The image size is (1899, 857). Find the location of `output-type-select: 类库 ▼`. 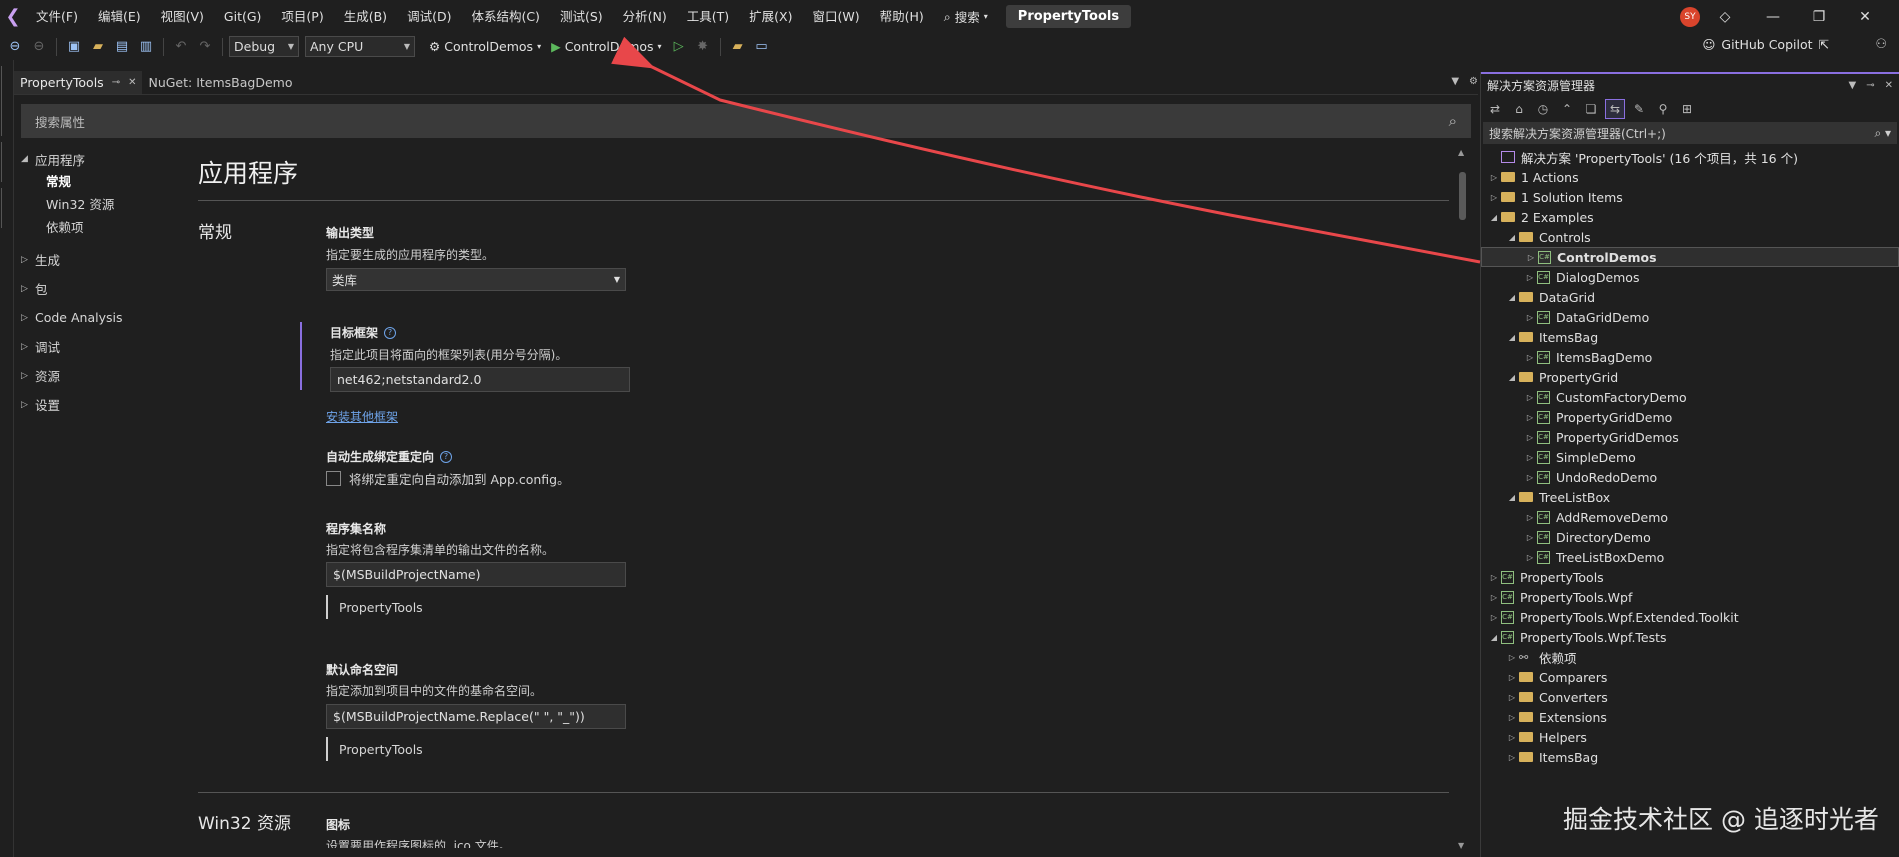

output-type-select: 类库 ▼ is located at coordinates (476, 279).